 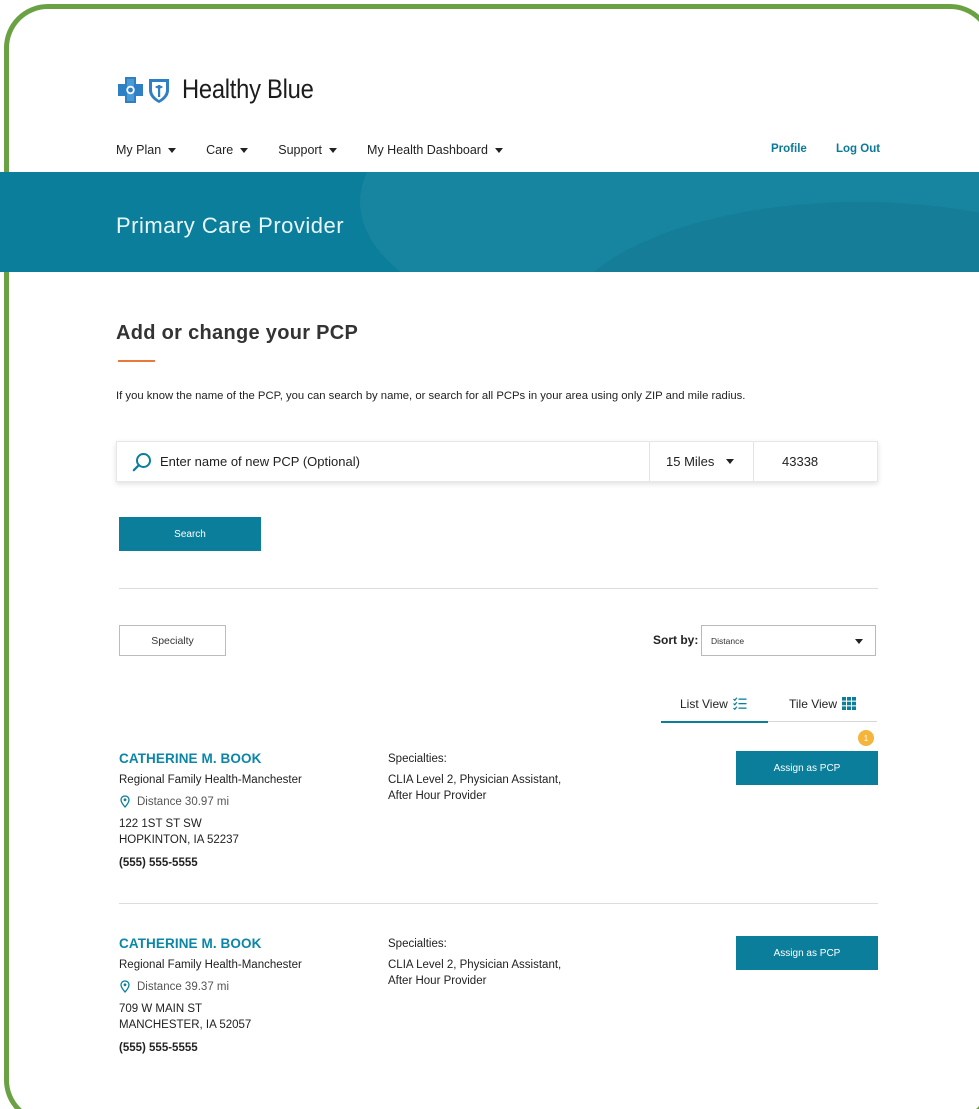 What do you see at coordinates (248, 89) in the screenshot?
I see `brand-name: Healthy Blue` at bounding box center [248, 89].